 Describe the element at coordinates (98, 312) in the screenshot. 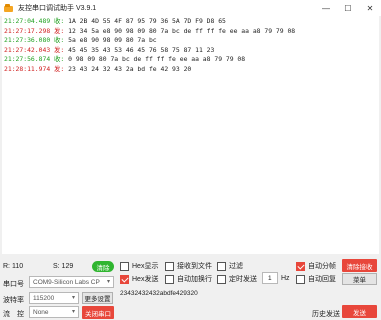

I see `close-port-button: 关闭串口` at that location.